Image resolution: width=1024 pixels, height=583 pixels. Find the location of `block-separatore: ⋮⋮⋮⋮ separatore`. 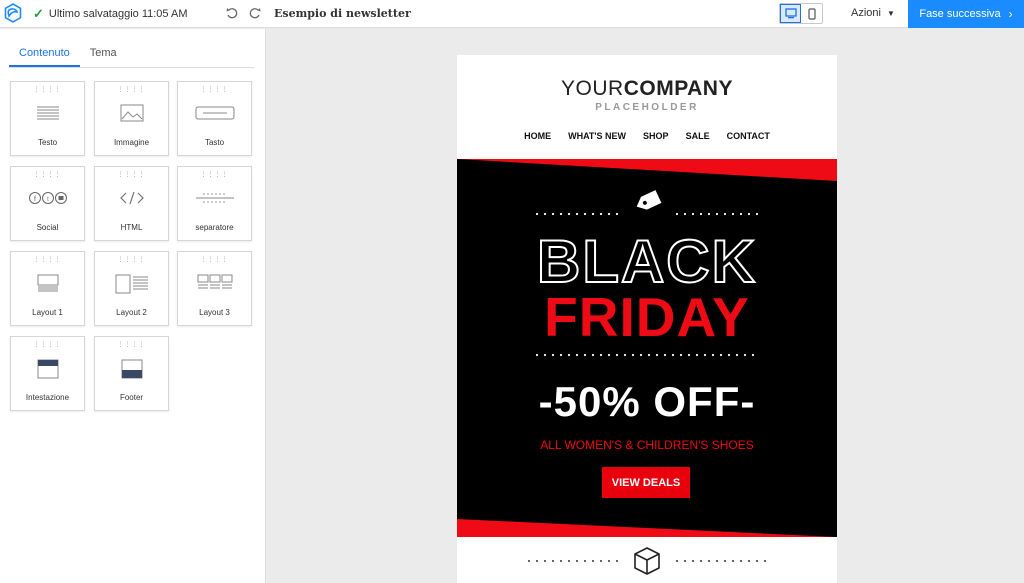

block-separatore: ⋮⋮⋮⋮ separatore is located at coordinates (214, 203).